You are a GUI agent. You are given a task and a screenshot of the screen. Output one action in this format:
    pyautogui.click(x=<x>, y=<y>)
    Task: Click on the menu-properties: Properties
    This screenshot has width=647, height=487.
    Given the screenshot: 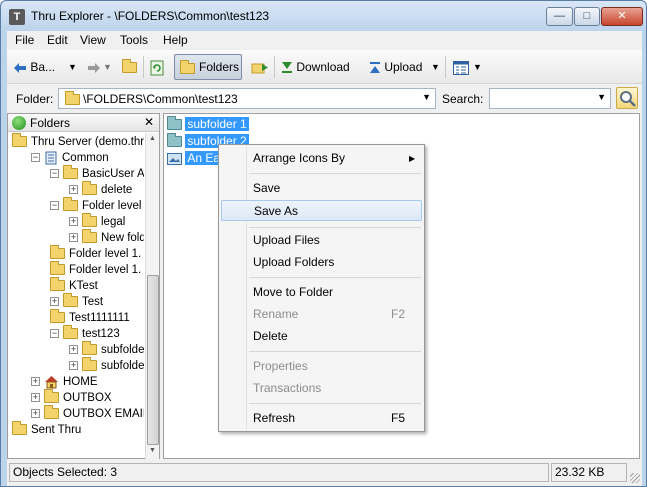 What is the action you would take?
    pyautogui.click(x=321, y=366)
    